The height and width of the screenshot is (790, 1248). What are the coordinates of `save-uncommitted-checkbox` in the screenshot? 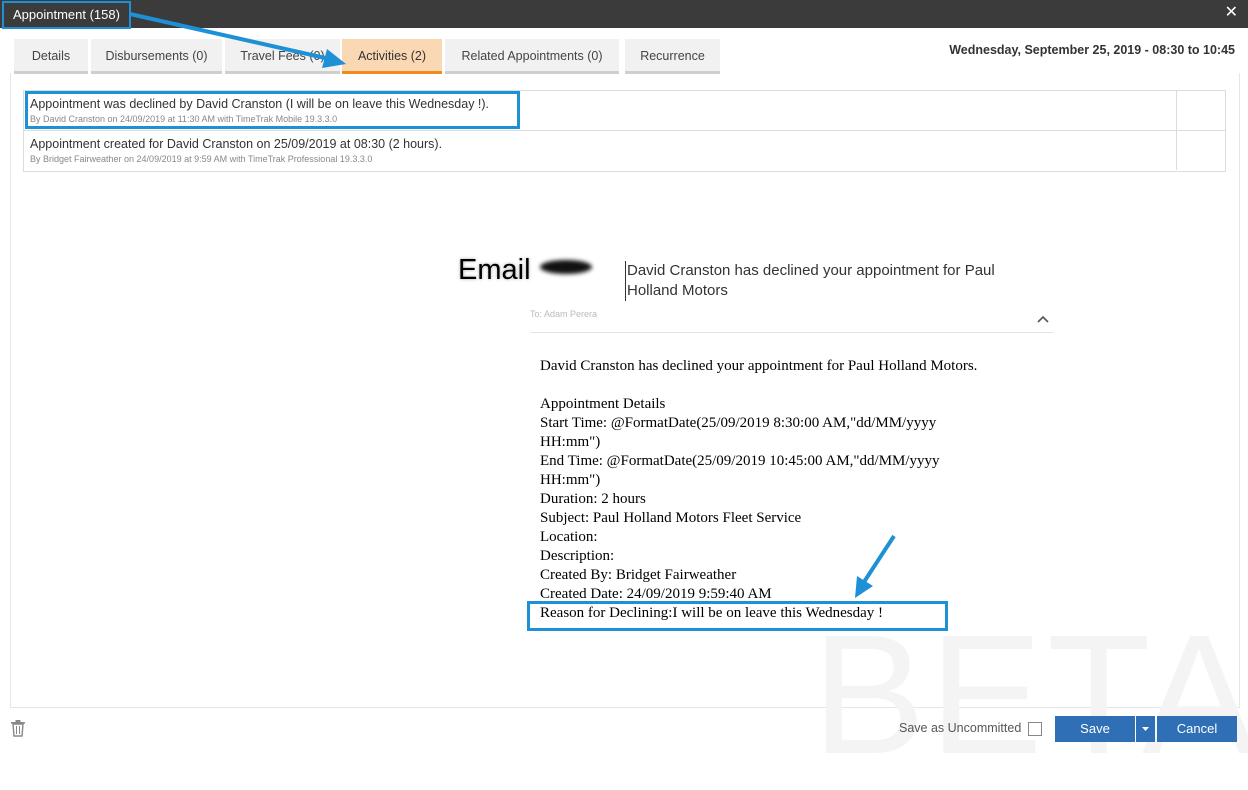 It's located at (1035, 729).